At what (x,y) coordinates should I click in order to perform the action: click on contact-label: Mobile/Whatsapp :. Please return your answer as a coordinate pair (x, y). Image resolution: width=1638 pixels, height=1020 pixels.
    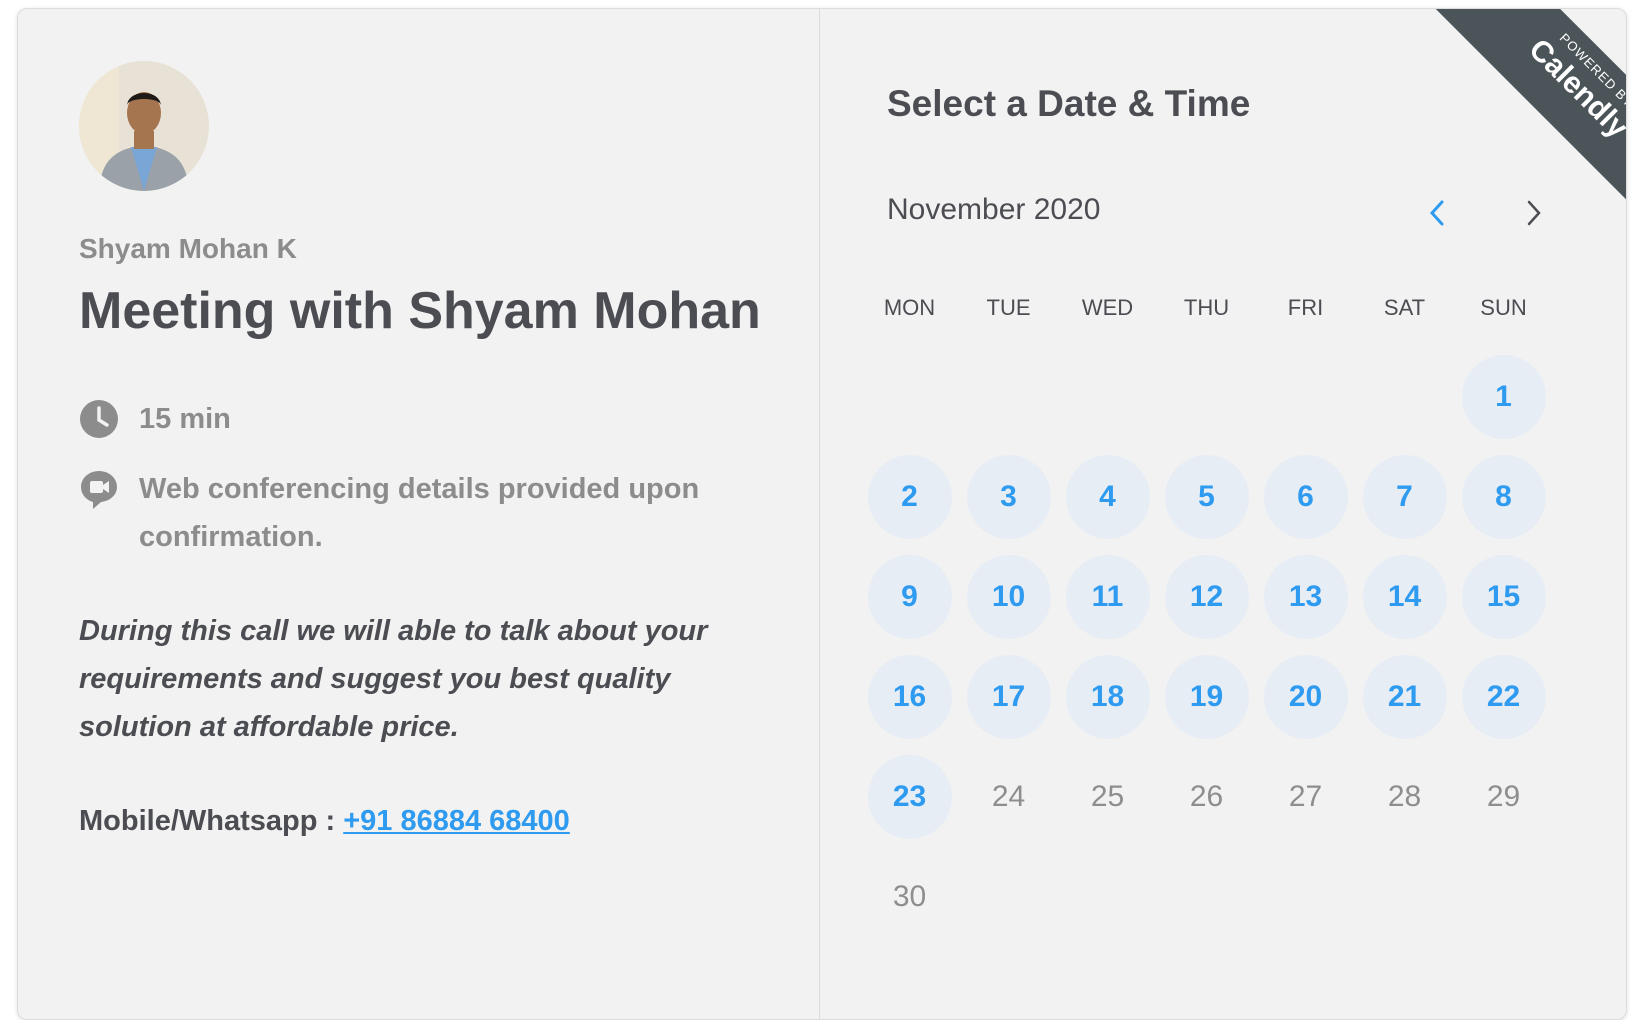
    Looking at the image, I should click on (211, 821).